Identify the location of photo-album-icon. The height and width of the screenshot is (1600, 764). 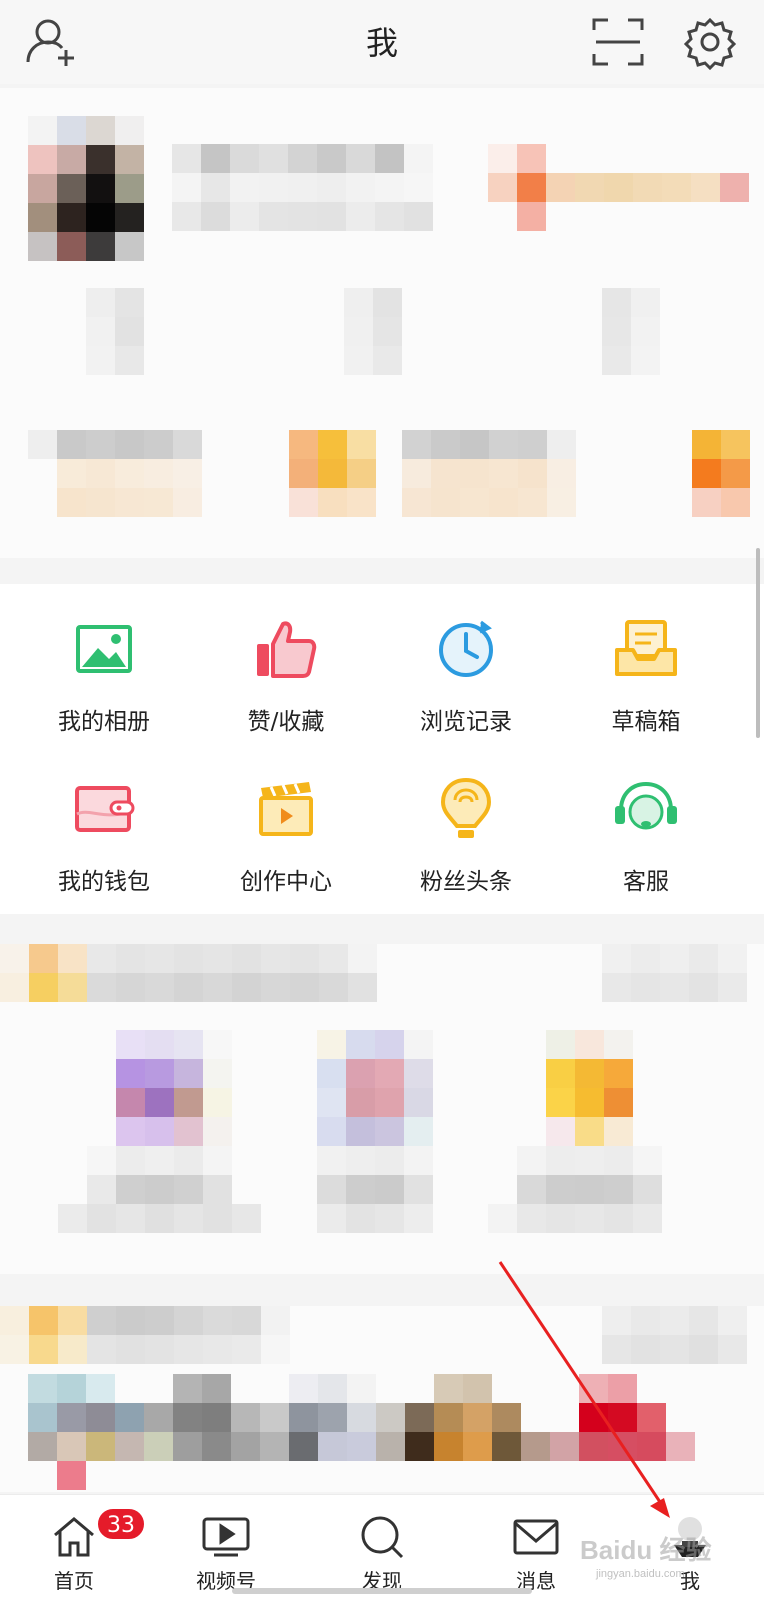
(104, 649).